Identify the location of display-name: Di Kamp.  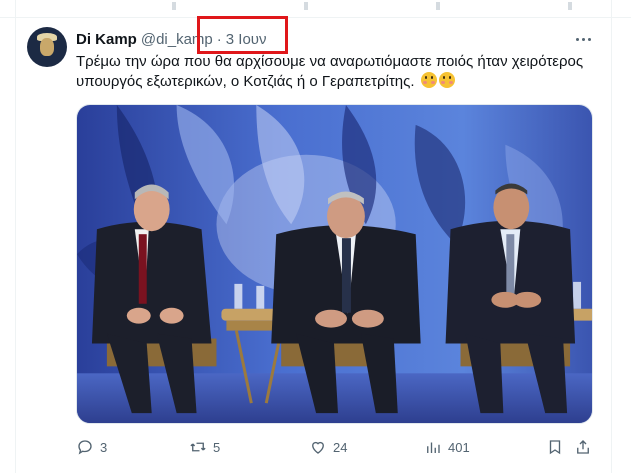
(106, 39).